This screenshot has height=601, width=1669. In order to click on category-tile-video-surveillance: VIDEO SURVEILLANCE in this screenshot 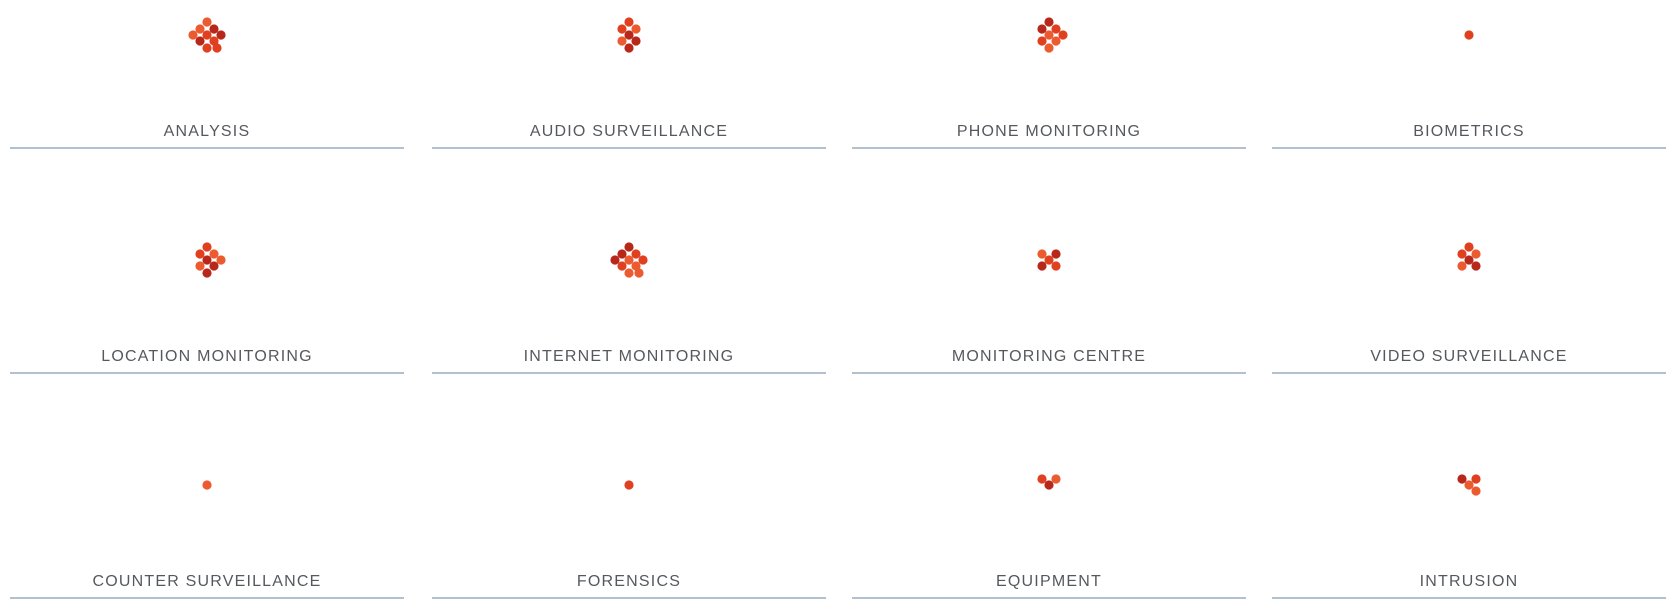, I will do `click(1469, 300)`.